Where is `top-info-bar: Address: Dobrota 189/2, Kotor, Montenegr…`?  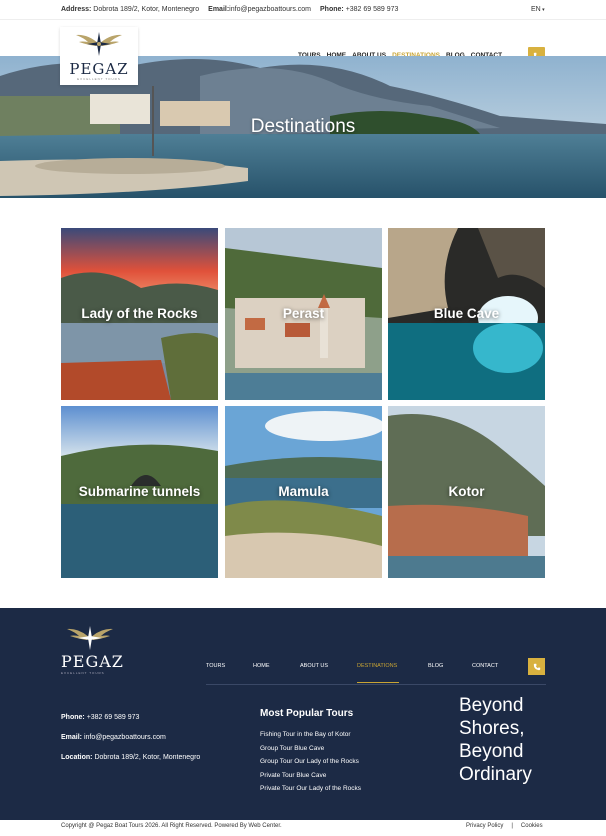 top-info-bar: Address: Dobrota 189/2, Kotor, Montenegr… is located at coordinates (303, 10).